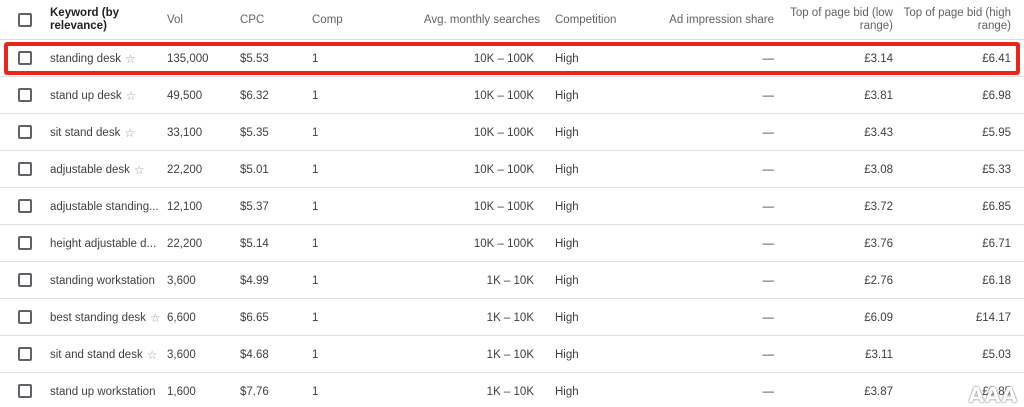 The width and height of the screenshot is (1024, 407). I want to click on avg-searches-cell: 1K – 10K, so click(510, 280).